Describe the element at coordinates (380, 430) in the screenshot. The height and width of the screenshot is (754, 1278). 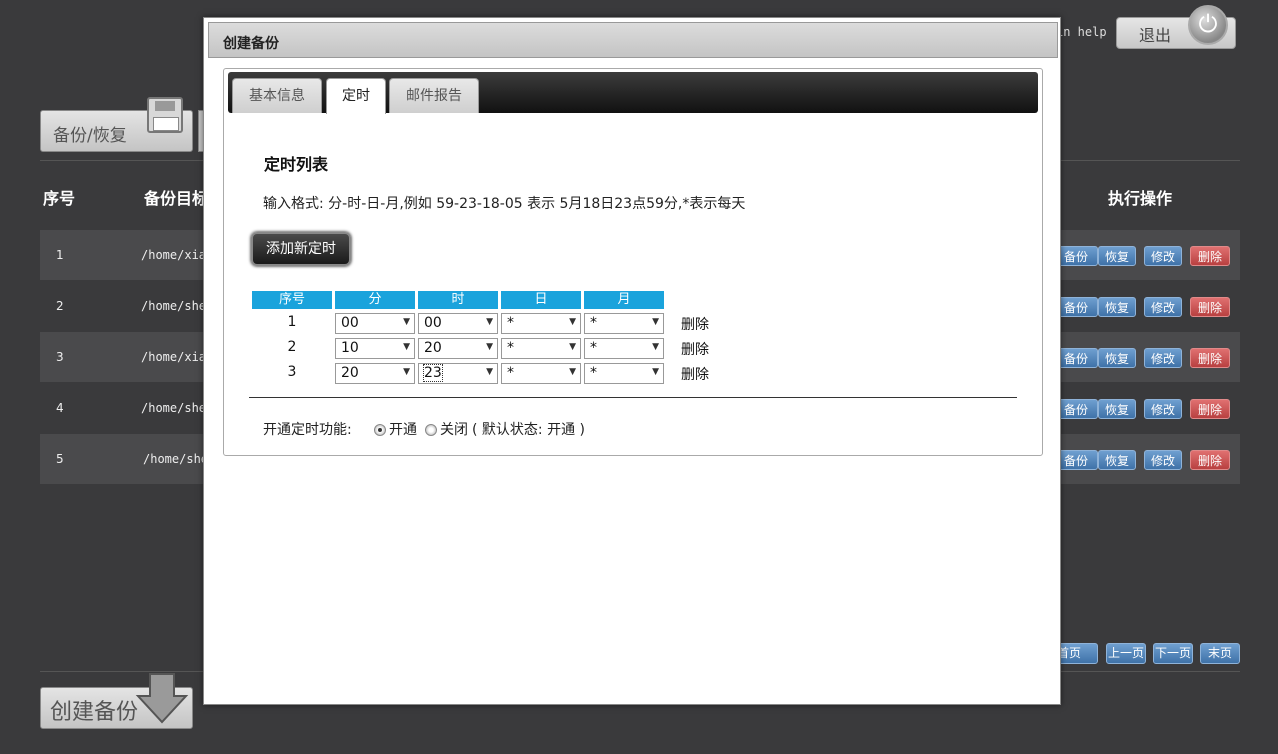
I see `enable-radio` at that location.